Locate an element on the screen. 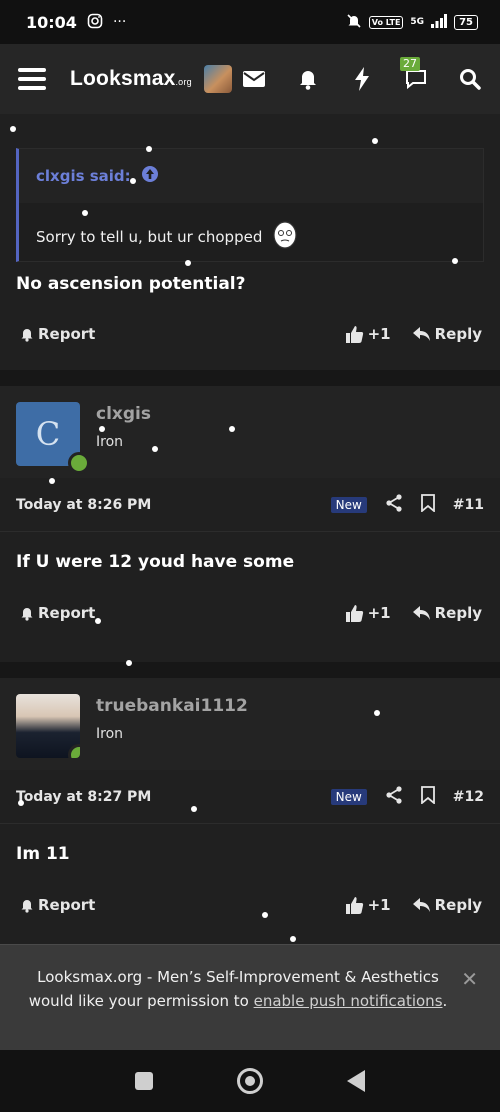  post-text: If U were 12 youd have some is located at coordinates (155, 562).